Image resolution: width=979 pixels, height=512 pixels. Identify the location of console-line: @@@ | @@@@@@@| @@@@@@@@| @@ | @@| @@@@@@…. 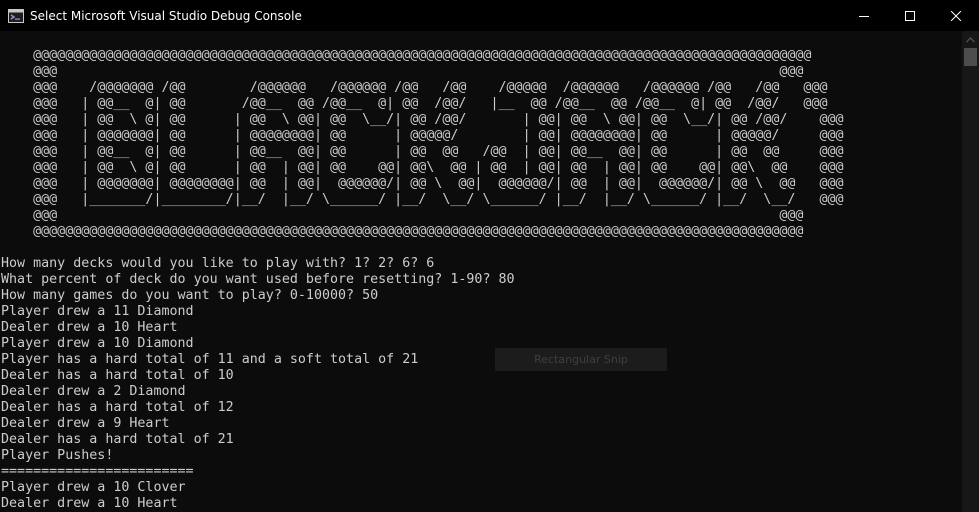
(422, 183).